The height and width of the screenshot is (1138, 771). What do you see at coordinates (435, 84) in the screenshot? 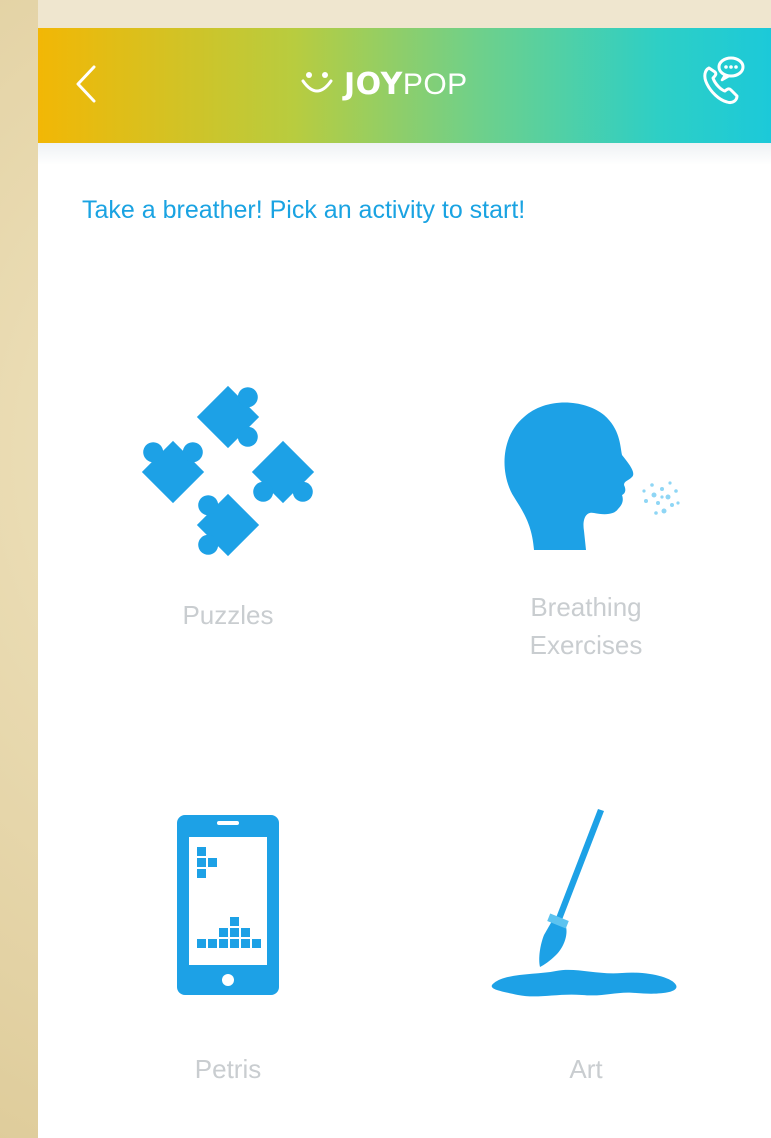
I see `logo-pop: POP` at bounding box center [435, 84].